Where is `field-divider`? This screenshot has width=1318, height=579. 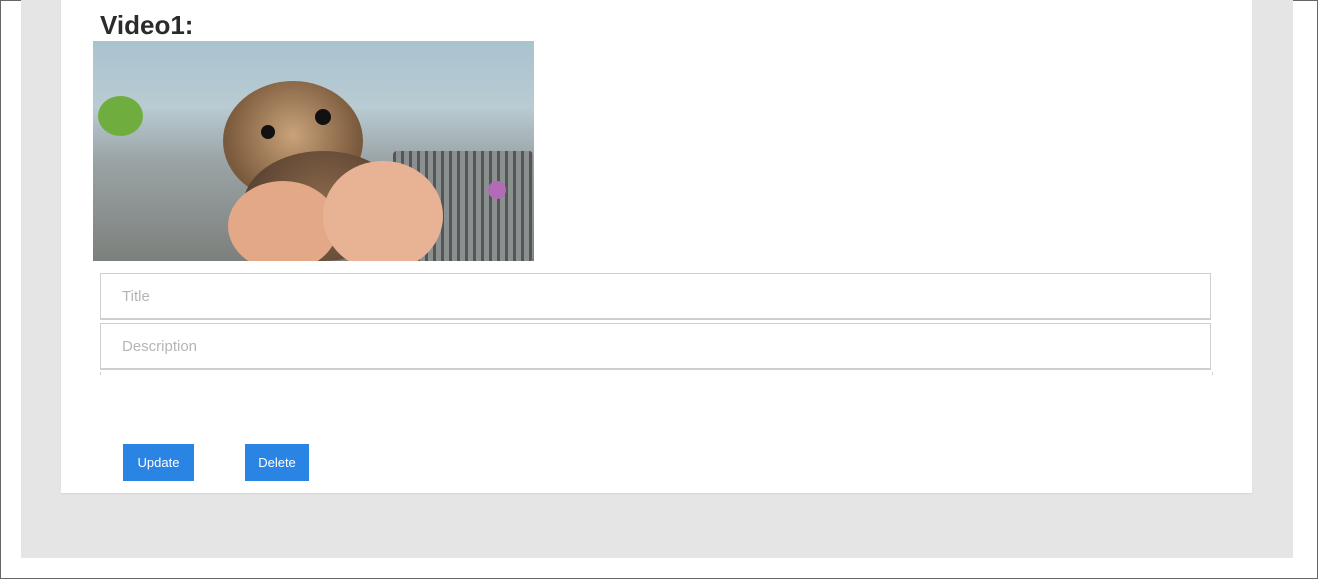 field-divider is located at coordinates (656, 373).